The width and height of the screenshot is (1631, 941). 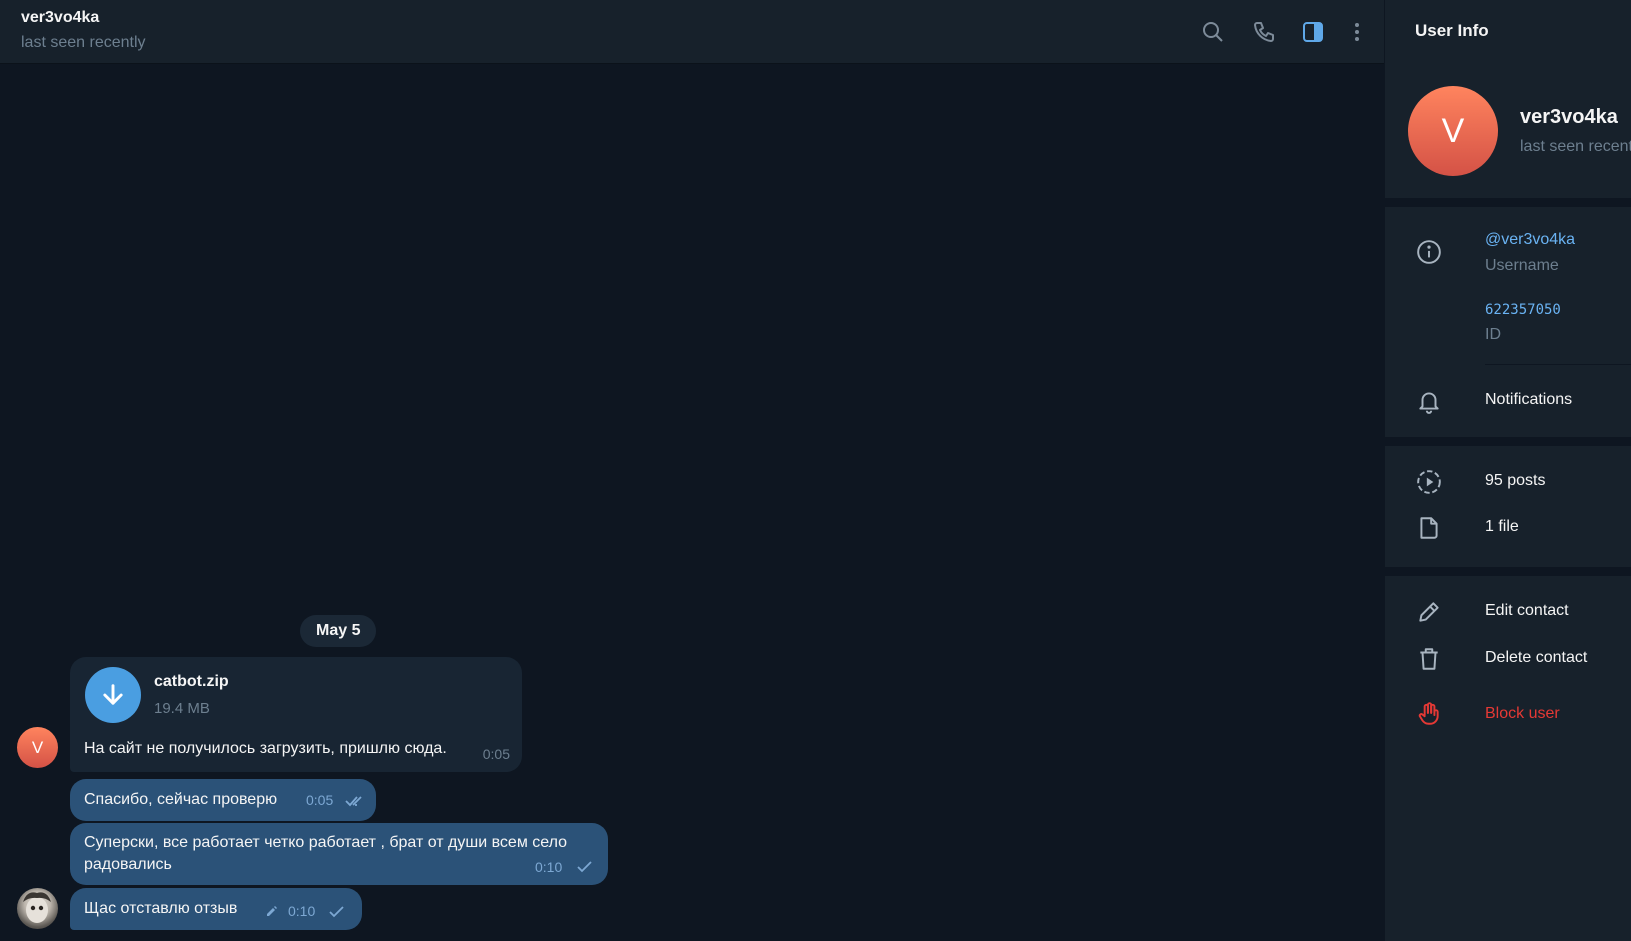 I want to click on bell-icon, so click(x=1429, y=401).